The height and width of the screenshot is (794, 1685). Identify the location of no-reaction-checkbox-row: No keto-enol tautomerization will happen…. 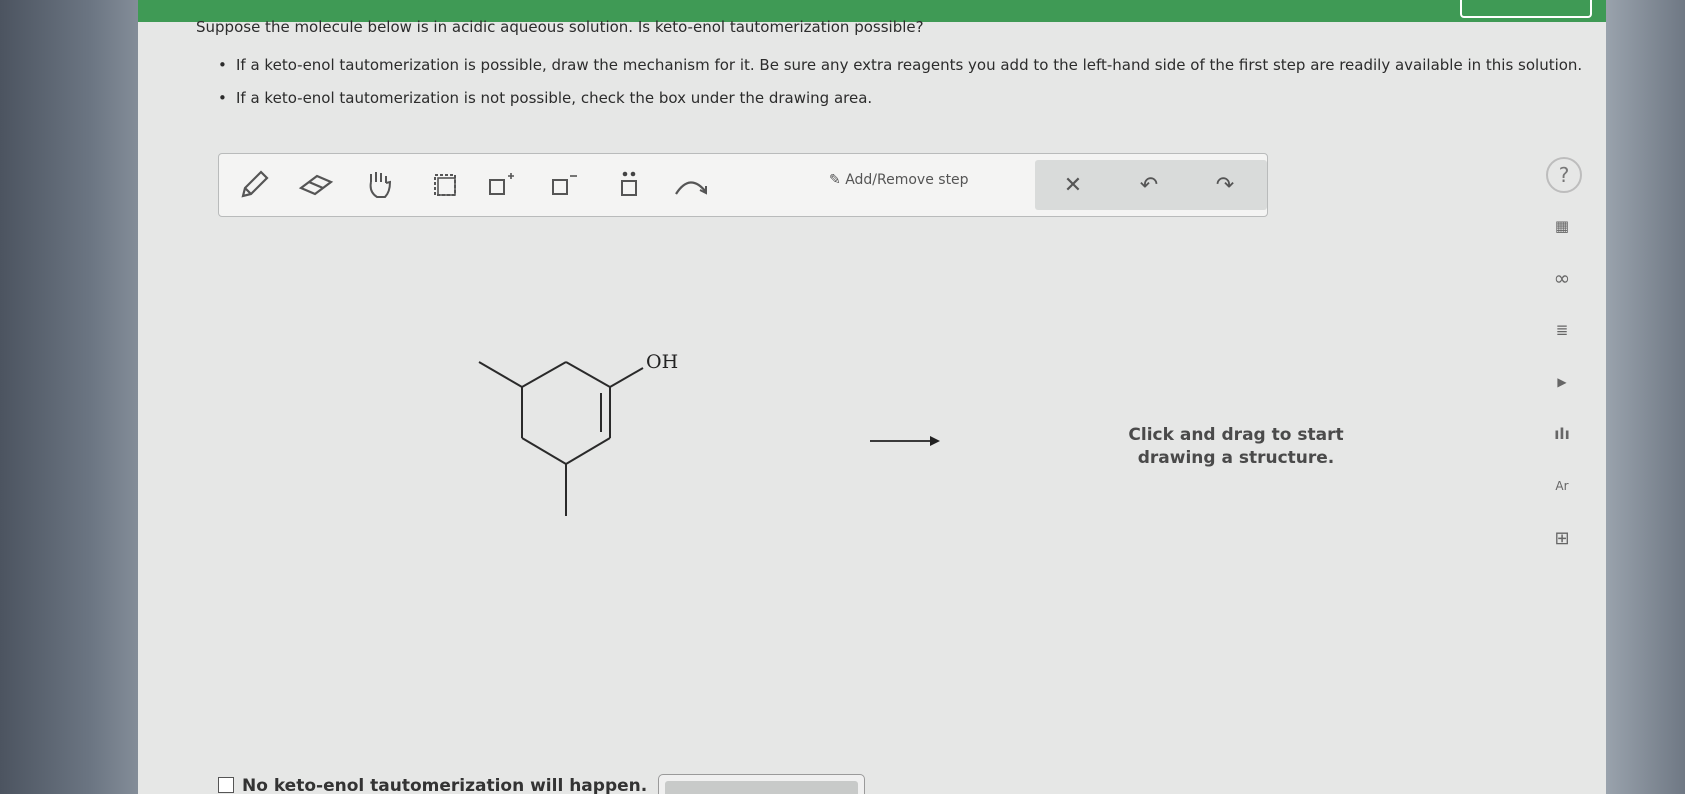
(432, 785).